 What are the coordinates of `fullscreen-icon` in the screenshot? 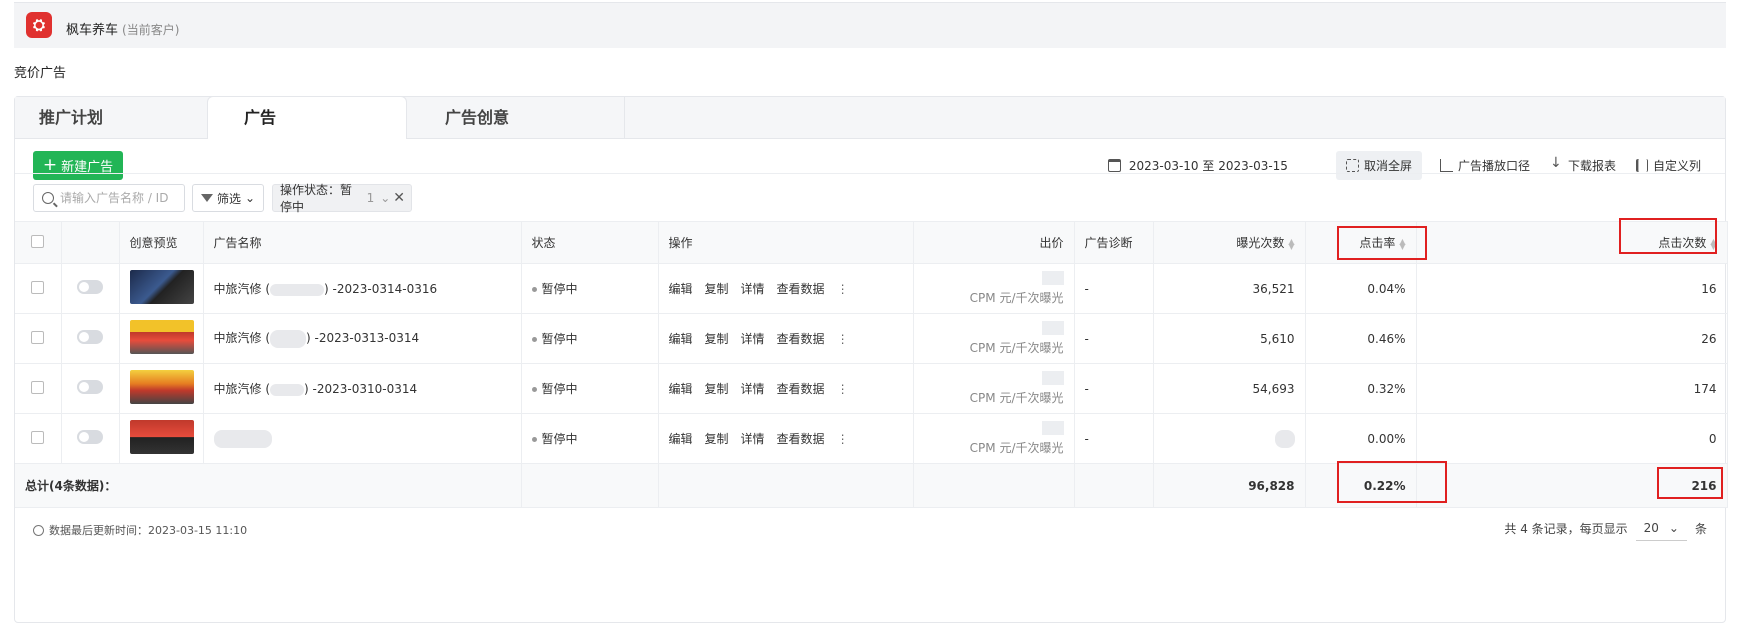 It's located at (1352, 165).